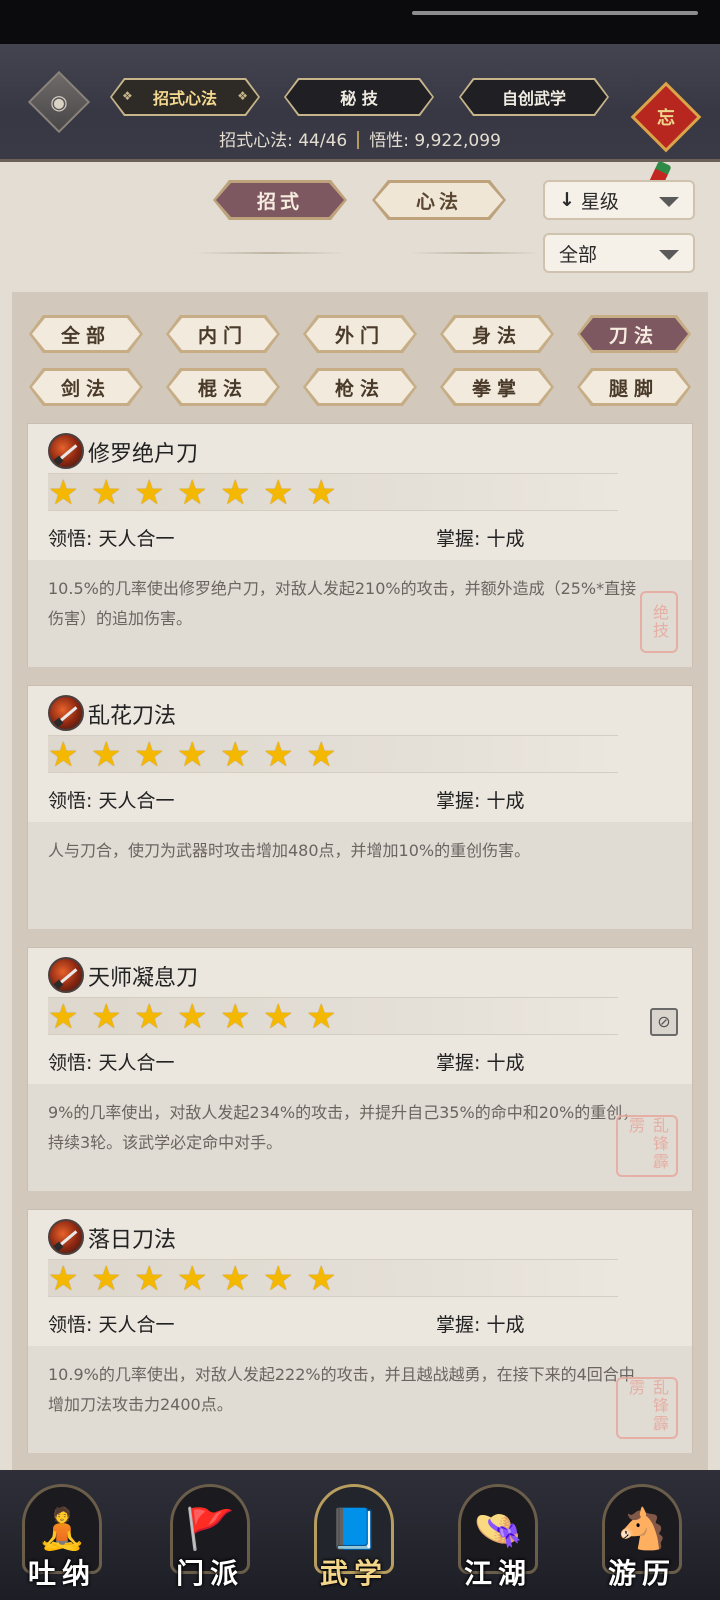  Describe the element at coordinates (619, 253) in the screenshot. I see `filter-dropdown: 全部` at that location.